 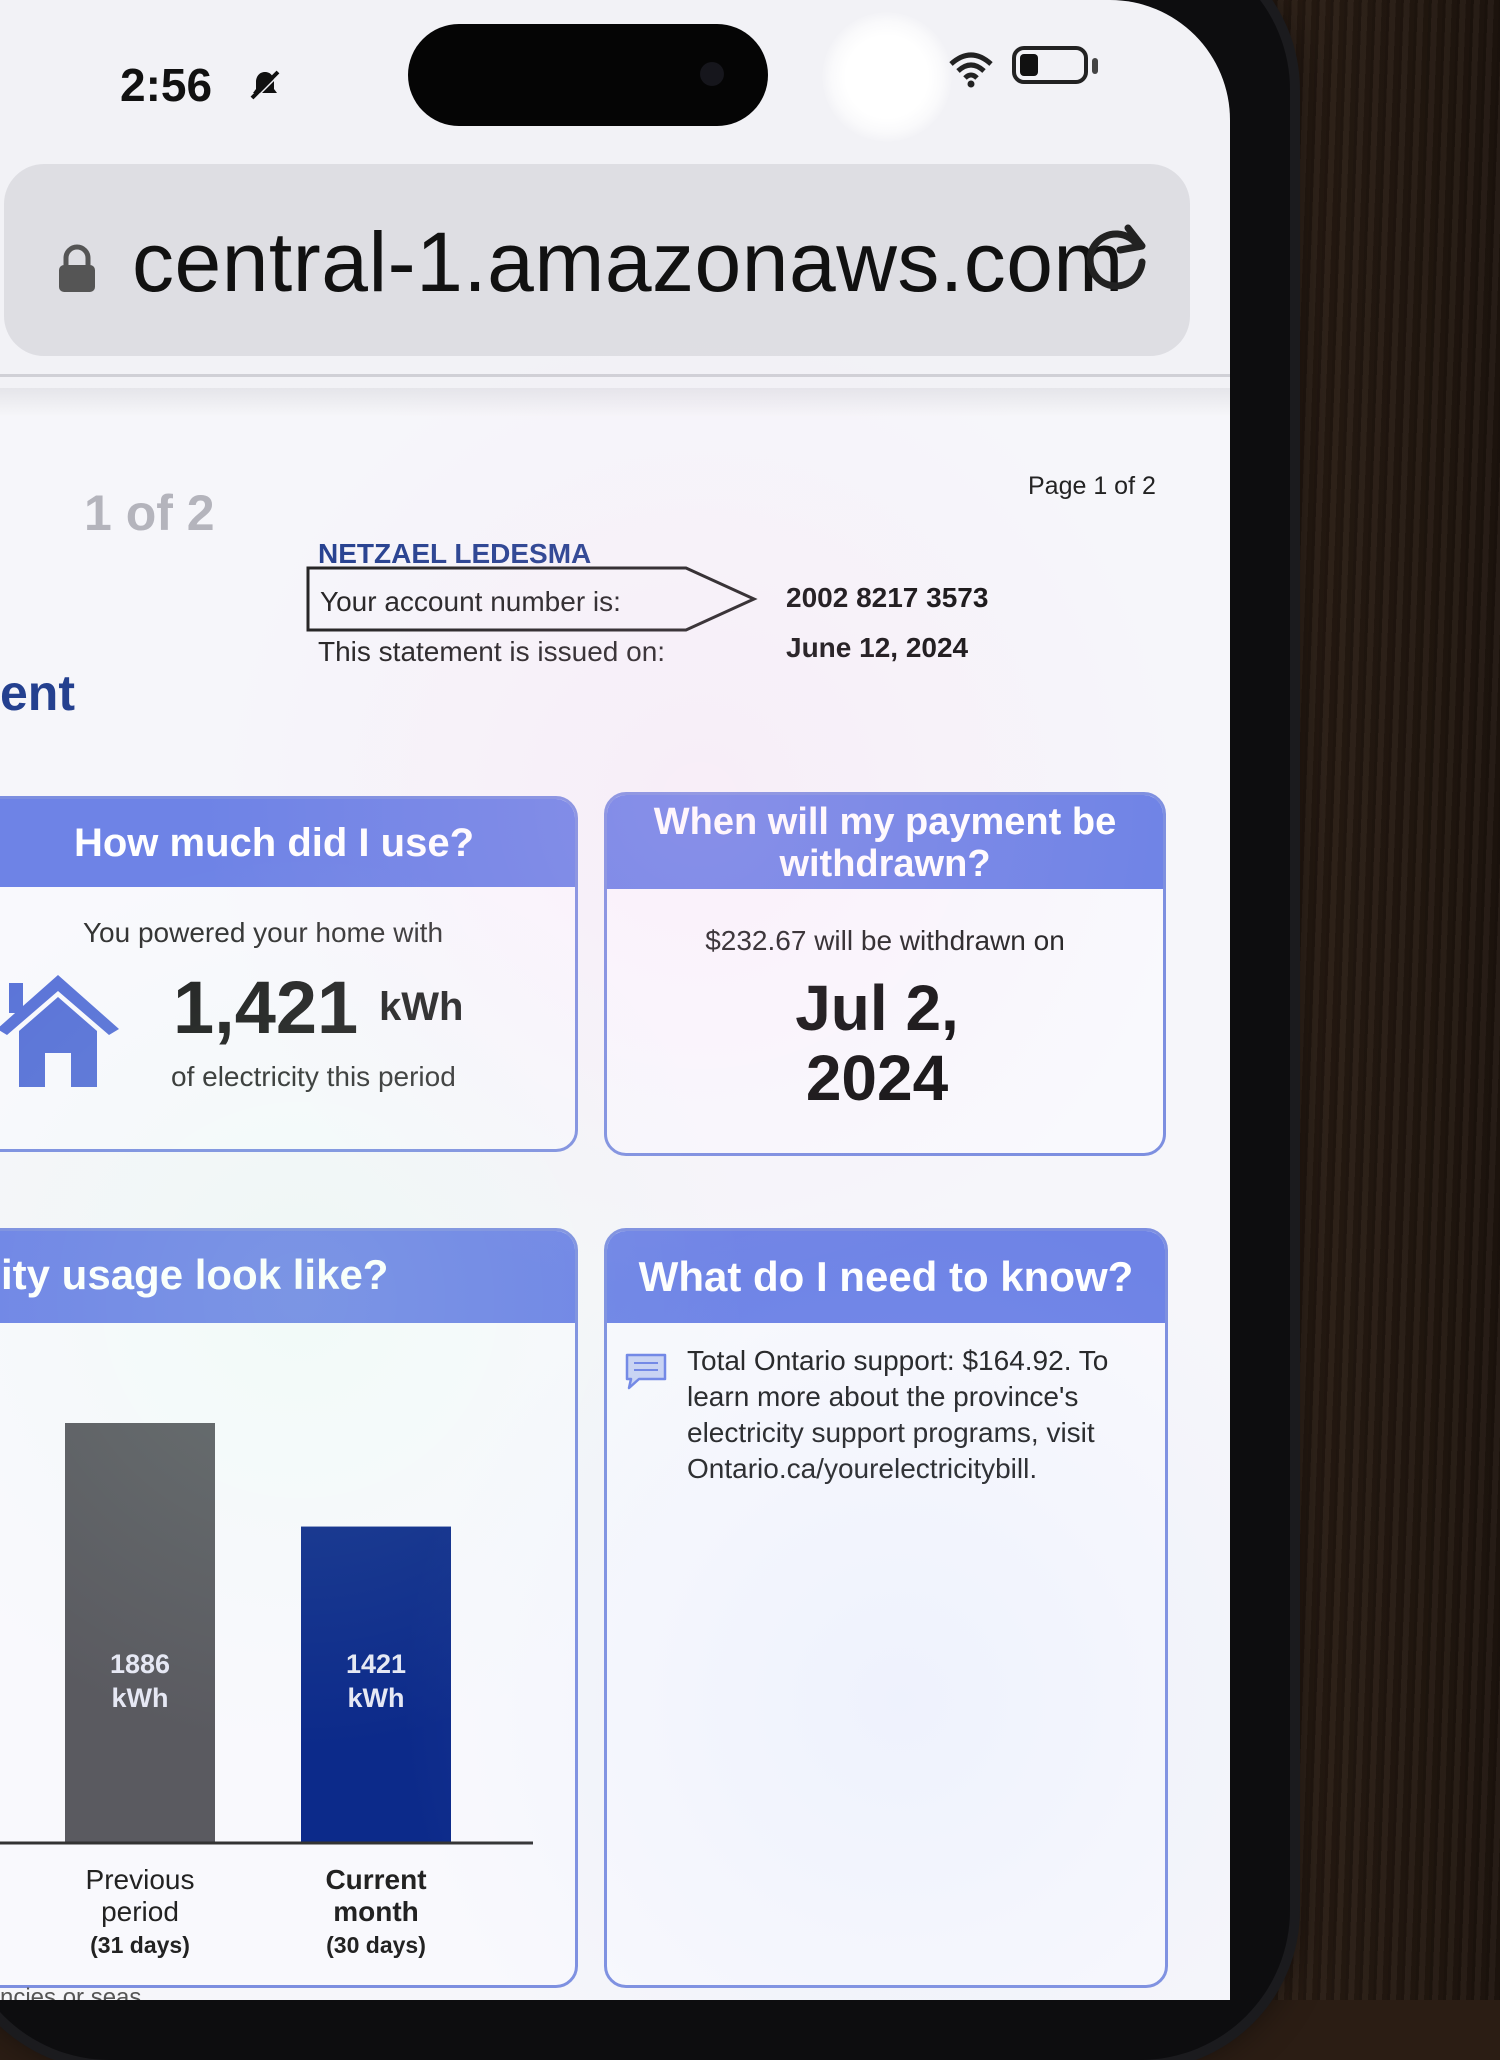 What do you see at coordinates (885, 940) in the screenshot?
I see `payment-text: $232.67 will be withdrawn on` at bounding box center [885, 940].